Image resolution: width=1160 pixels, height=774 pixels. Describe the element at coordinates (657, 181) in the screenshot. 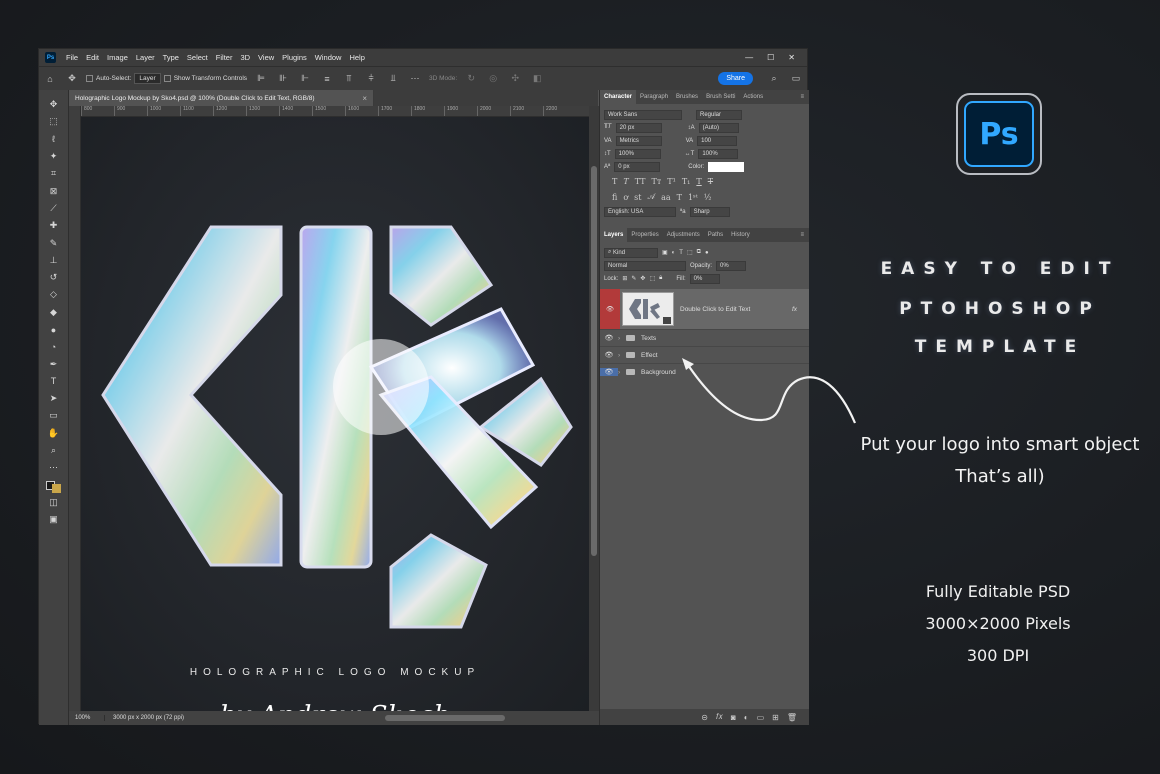

I see `small-caps-icon: Tт` at that location.